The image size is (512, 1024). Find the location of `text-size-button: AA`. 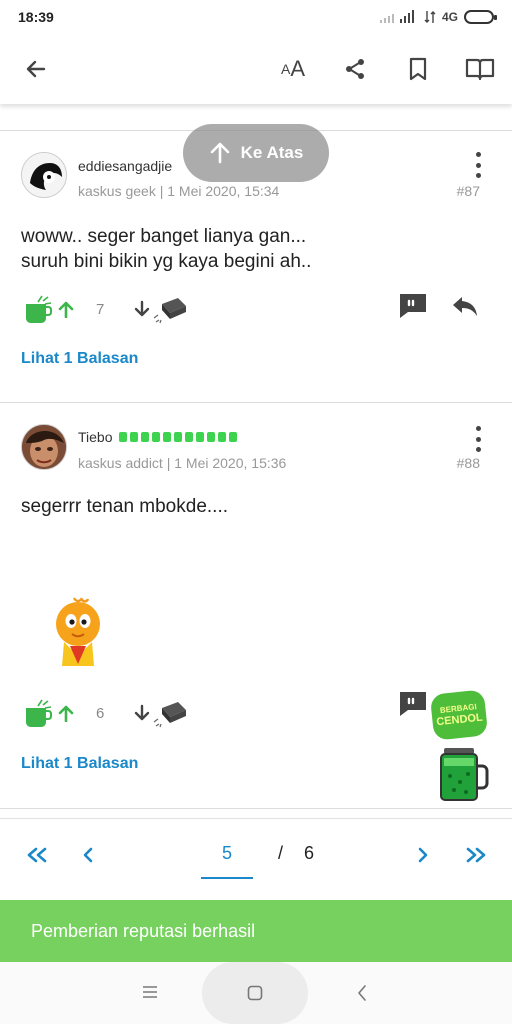

text-size-button: AA is located at coordinates (293, 69).